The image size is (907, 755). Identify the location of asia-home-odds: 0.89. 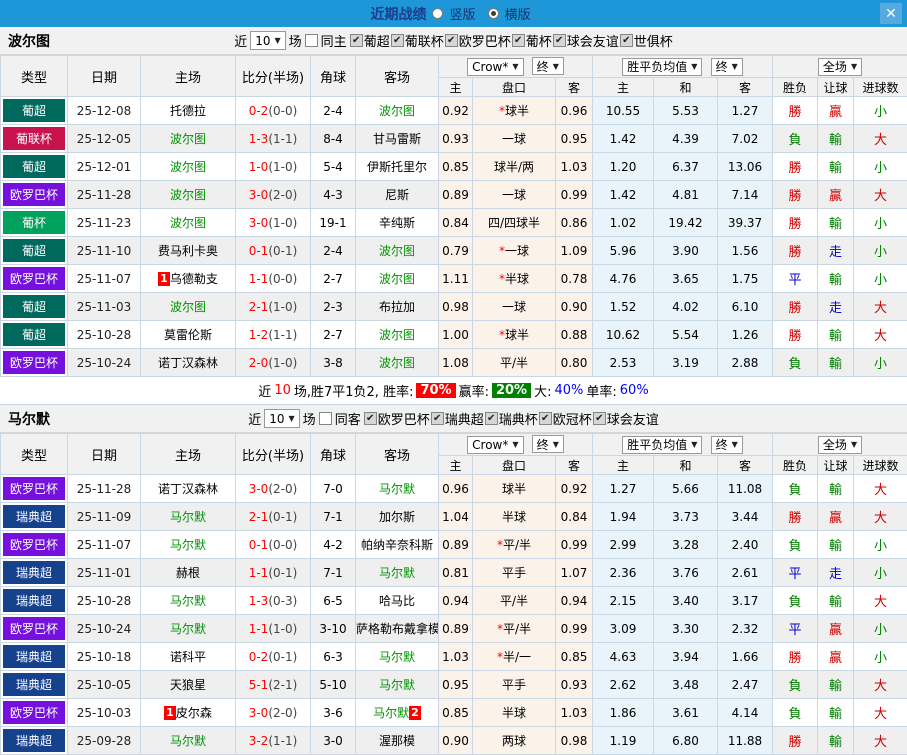
(456, 545).